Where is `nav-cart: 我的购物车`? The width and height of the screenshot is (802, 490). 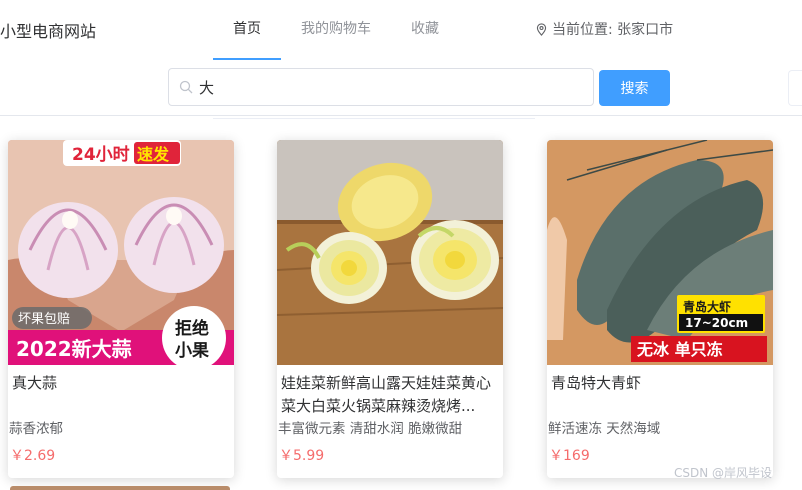
nav-cart: 我的购物车 is located at coordinates (336, 30).